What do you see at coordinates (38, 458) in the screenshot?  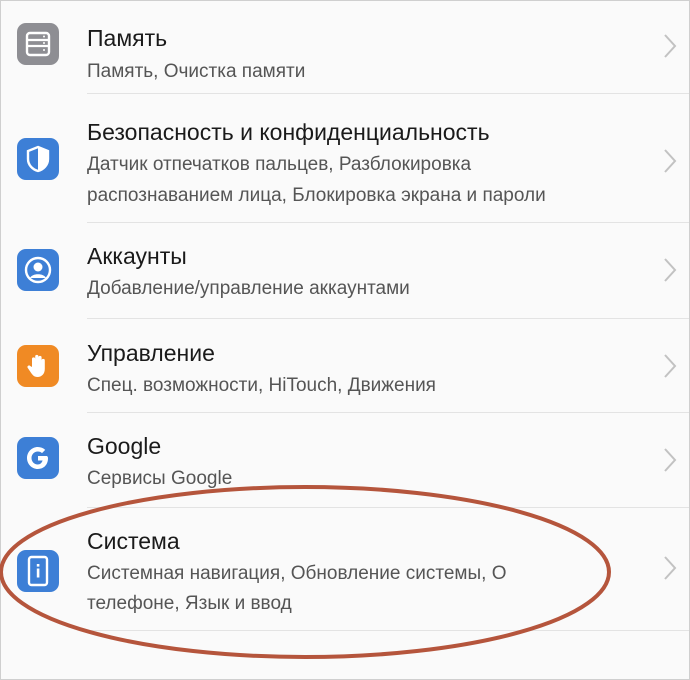 I see `google-icon` at bounding box center [38, 458].